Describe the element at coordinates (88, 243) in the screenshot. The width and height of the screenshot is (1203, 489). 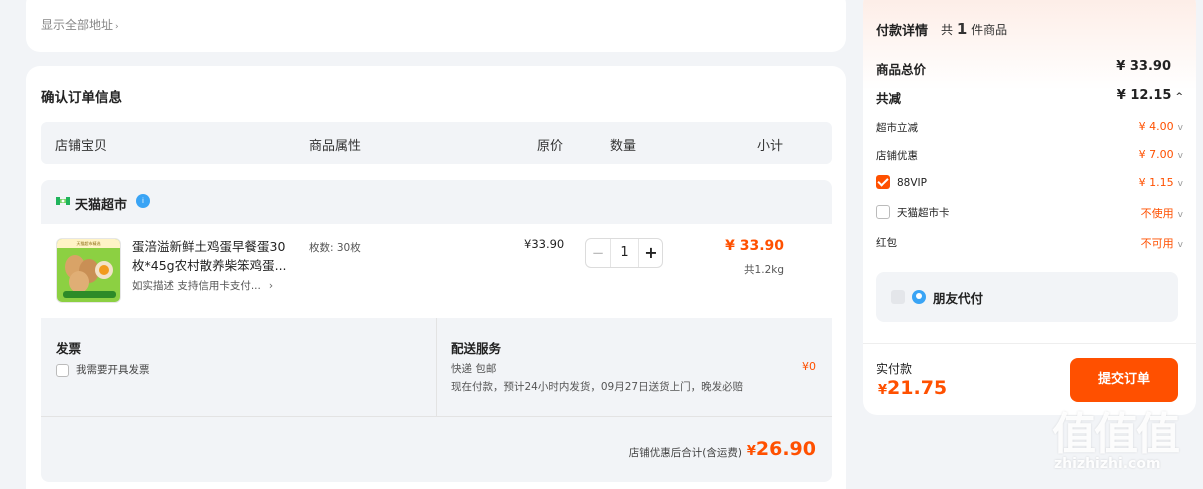
I see `thumb-banner: 天猫超市精选` at that location.